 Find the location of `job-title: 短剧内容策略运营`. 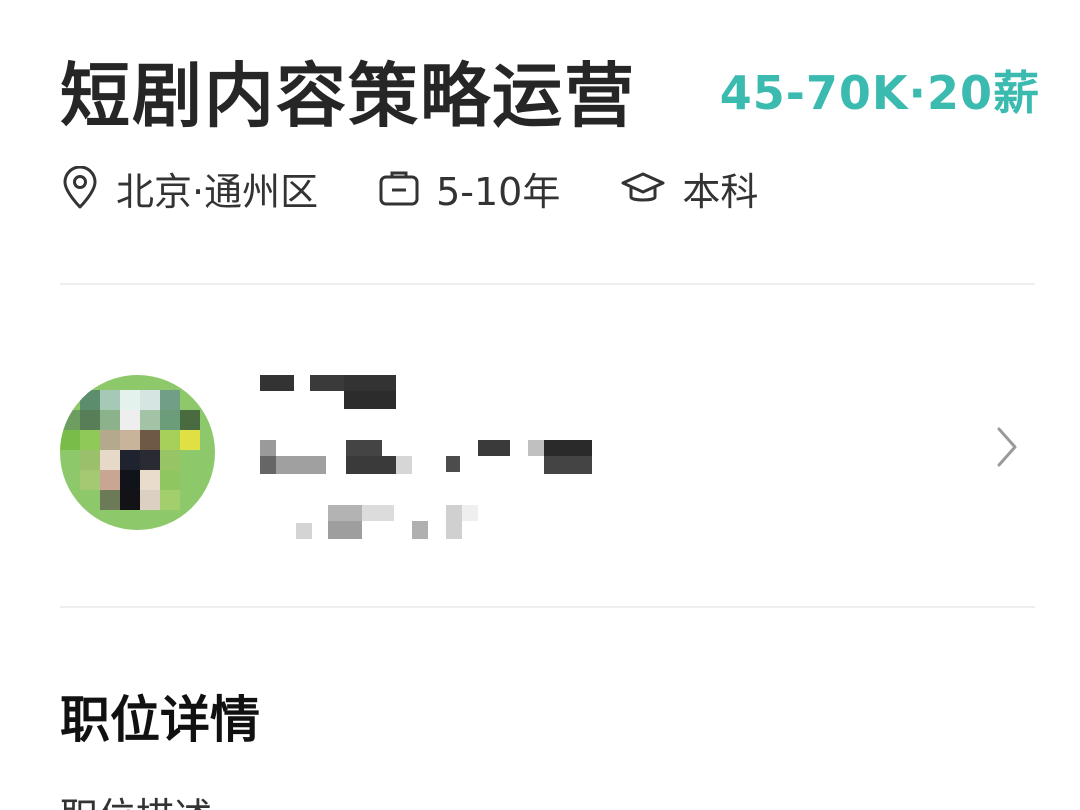

job-title: 短剧内容策略运营 is located at coordinates (348, 95).